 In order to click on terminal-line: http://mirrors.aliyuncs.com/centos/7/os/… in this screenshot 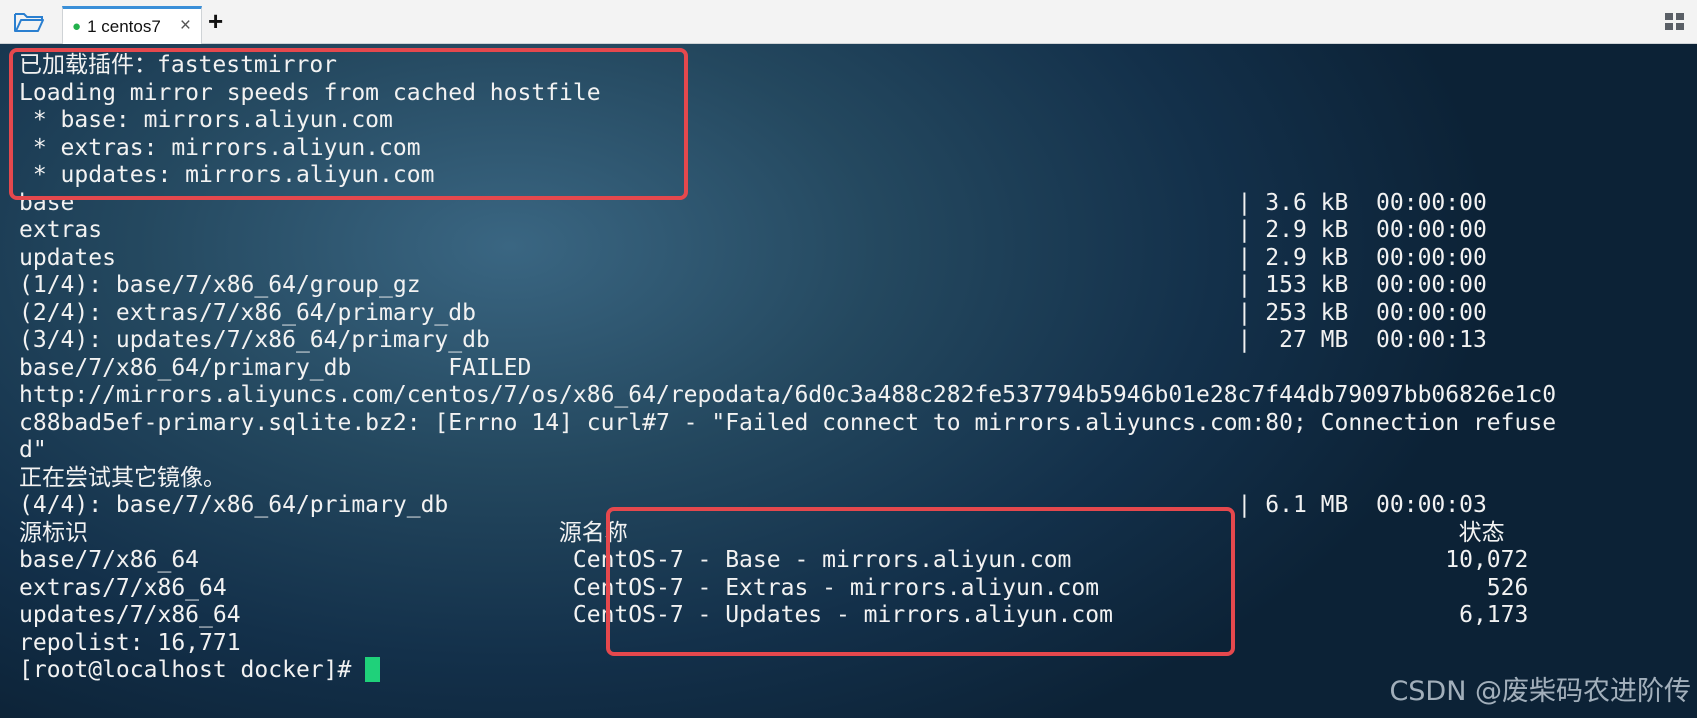, I will do `click(788, 395)`.